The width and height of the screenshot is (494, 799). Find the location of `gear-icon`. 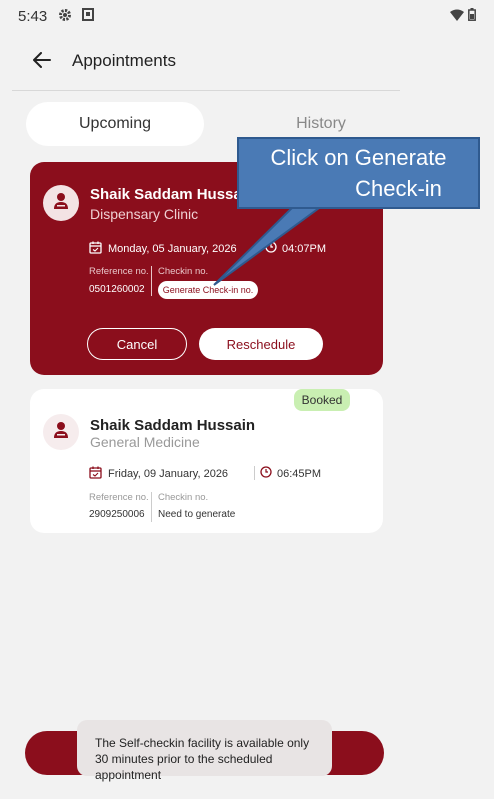

gear-icon is located at coordinates (65, 17).